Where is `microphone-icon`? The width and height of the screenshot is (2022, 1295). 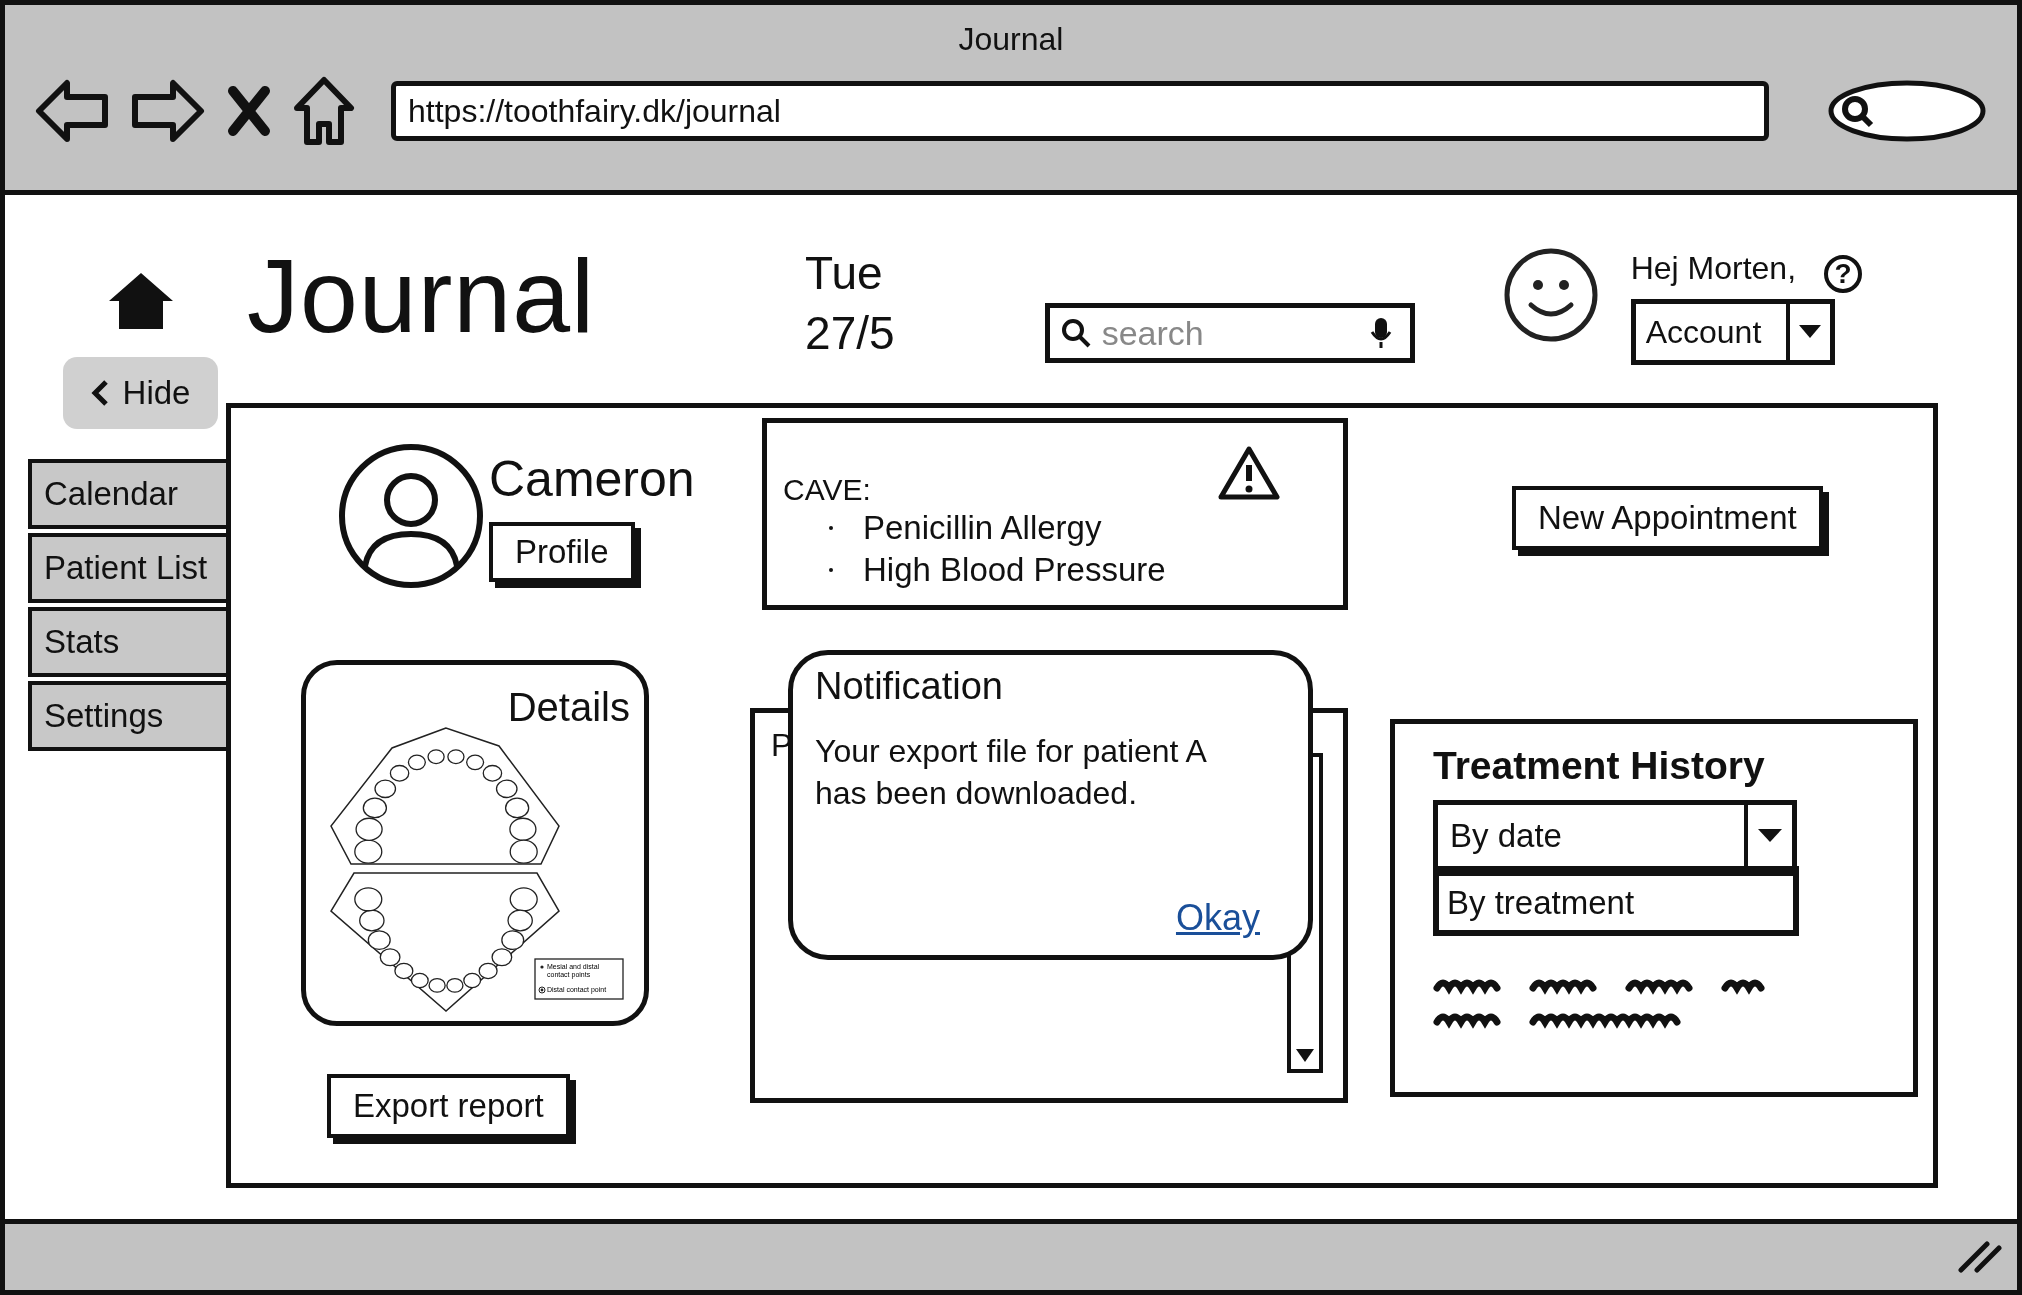
microphone-icon is located at coordinates (1380, 333).